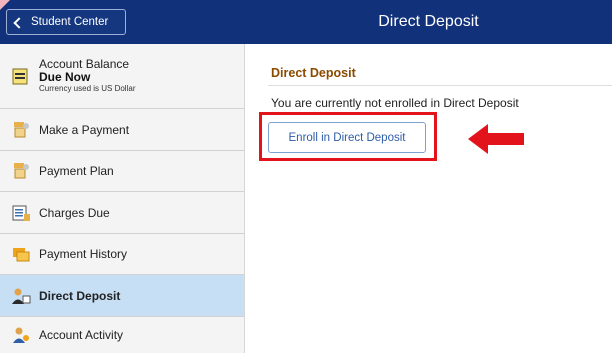 The height and width of the screenshot is (353, 612). What do you see at coordinates (313, 73) in the screenshot?
I see `section-title: Direct Deposit` at bounding box center [313, 73].